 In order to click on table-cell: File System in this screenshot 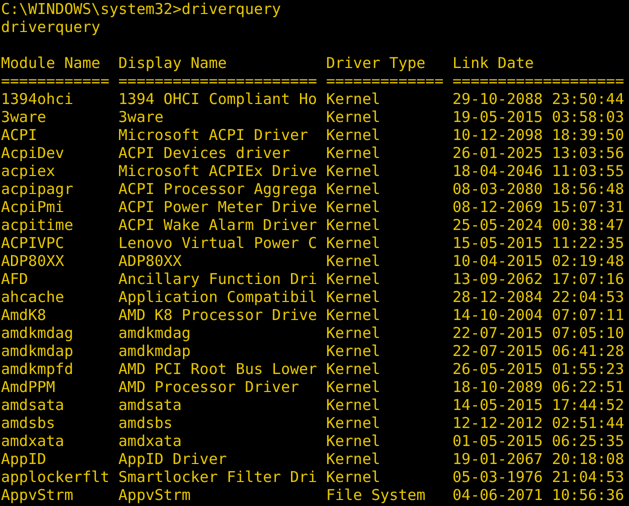, I will do `click(376, 495)`.